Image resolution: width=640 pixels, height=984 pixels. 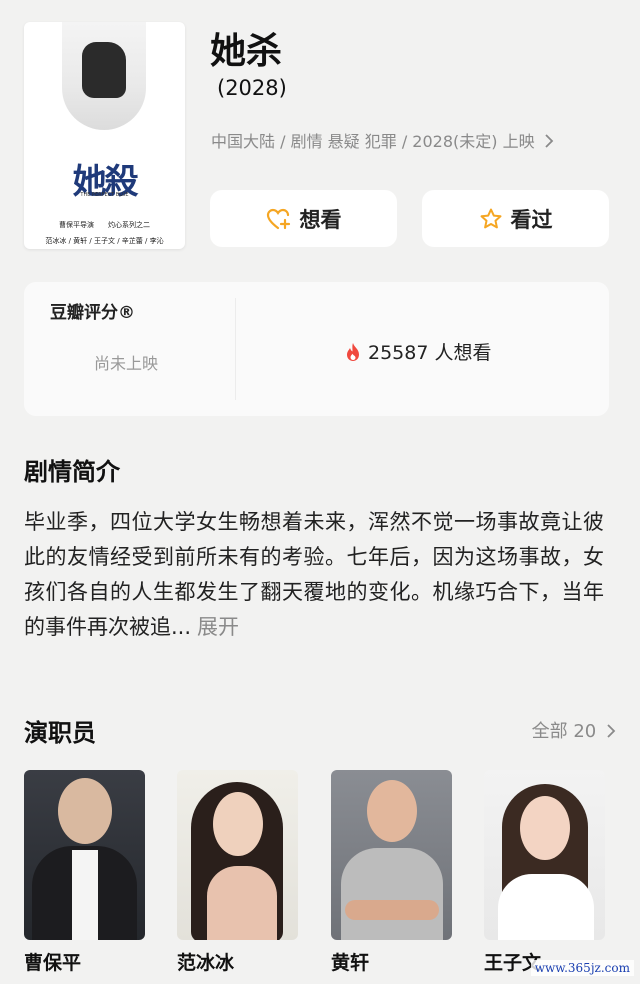 What do you see at coordinates (531, 219) in the screenshot?
I see `watched-label: 看过` at bounding box center [531, 219].